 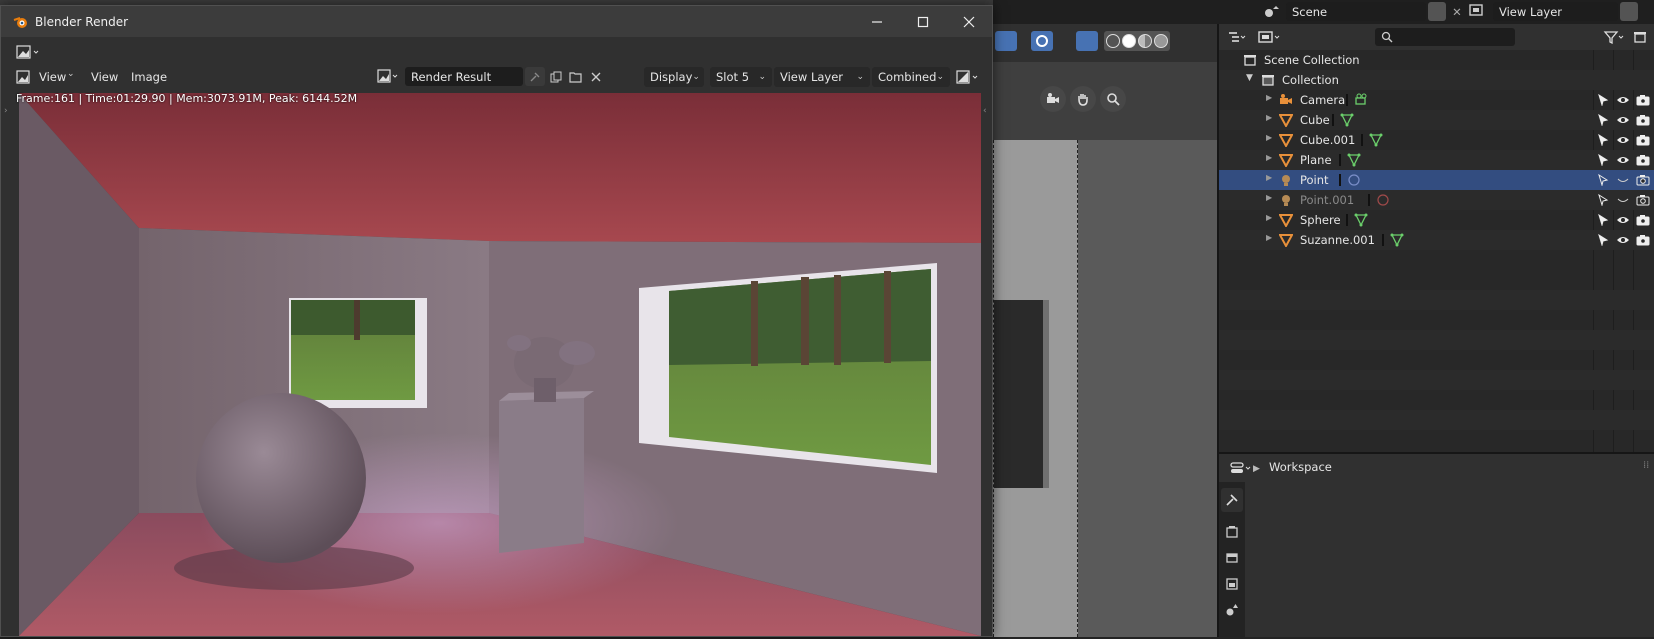 I want to click on output-tab-icon, so click(x=1232, y=558).